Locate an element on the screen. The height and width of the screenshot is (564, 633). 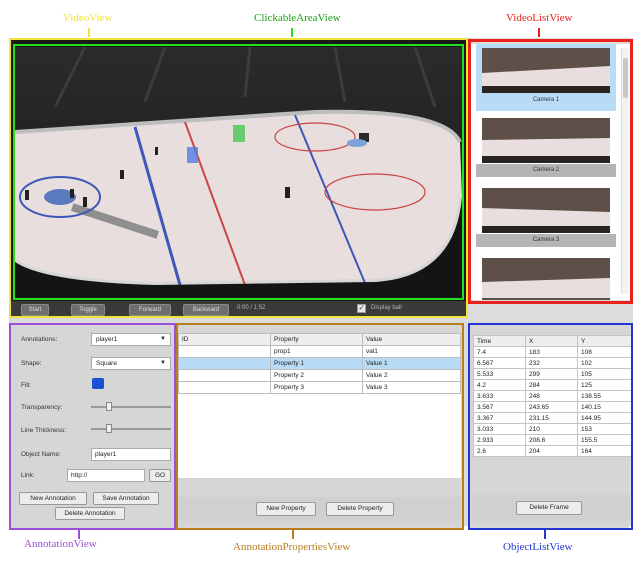
caption-annotation-view: AnnotationView is located at coordinates (60, 544).